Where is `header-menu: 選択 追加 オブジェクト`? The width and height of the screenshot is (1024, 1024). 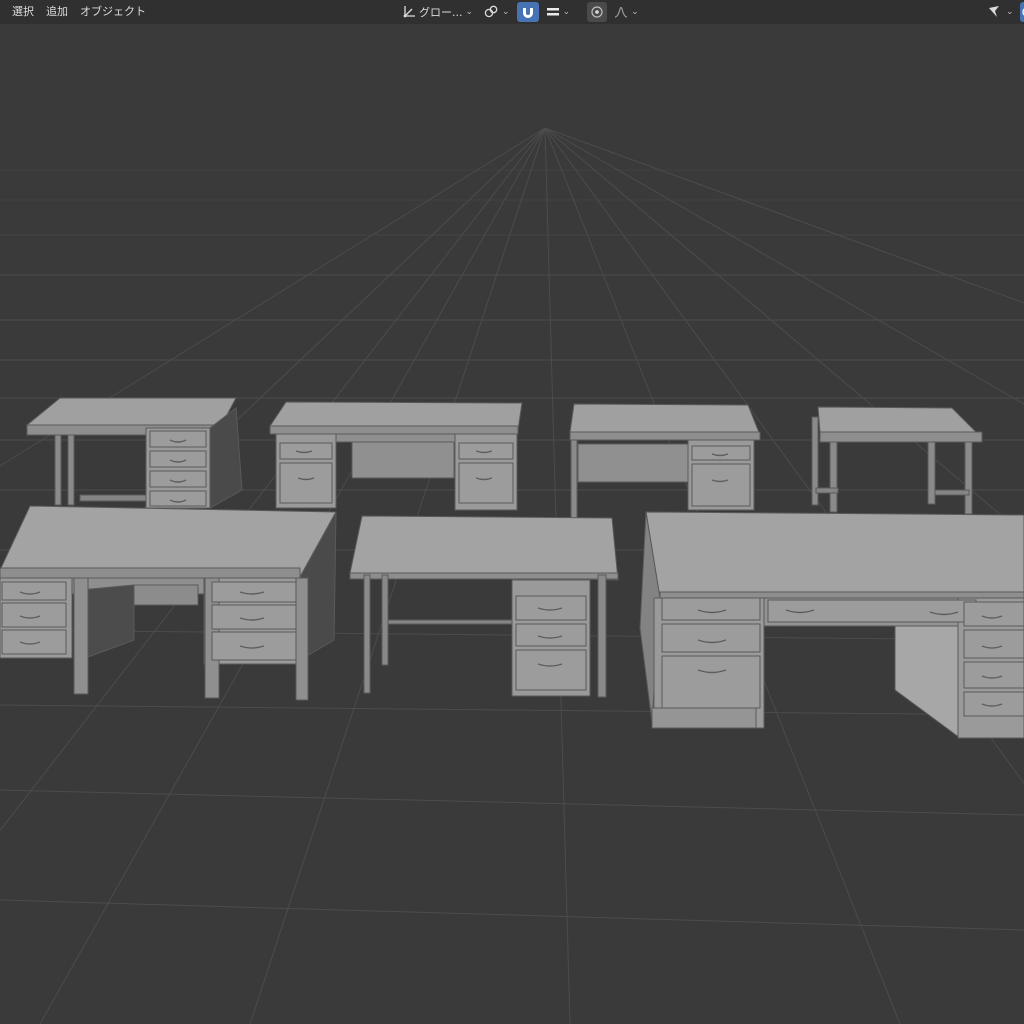
header-menu: 選択 追加 オブジェクト is located at coordinates (79, 12).